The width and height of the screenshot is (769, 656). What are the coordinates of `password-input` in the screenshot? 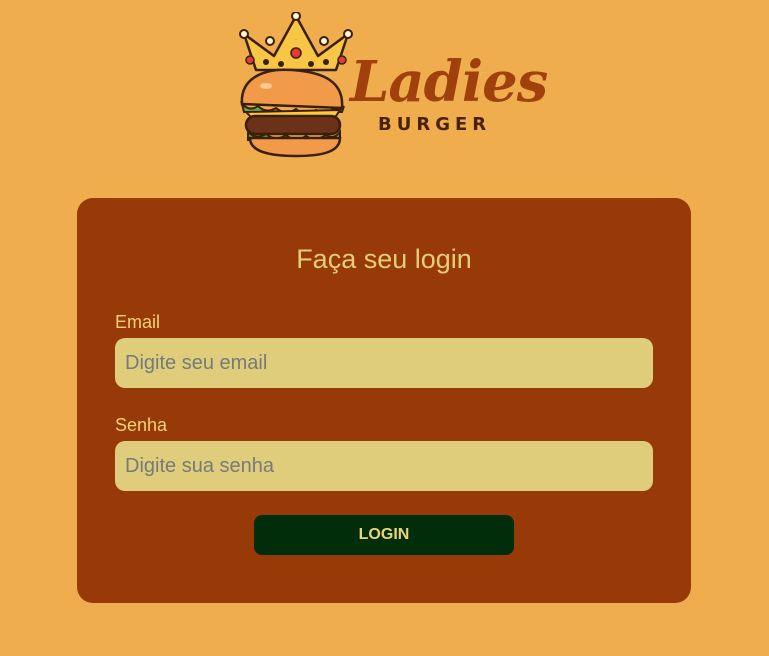 It's located at (384, 466).